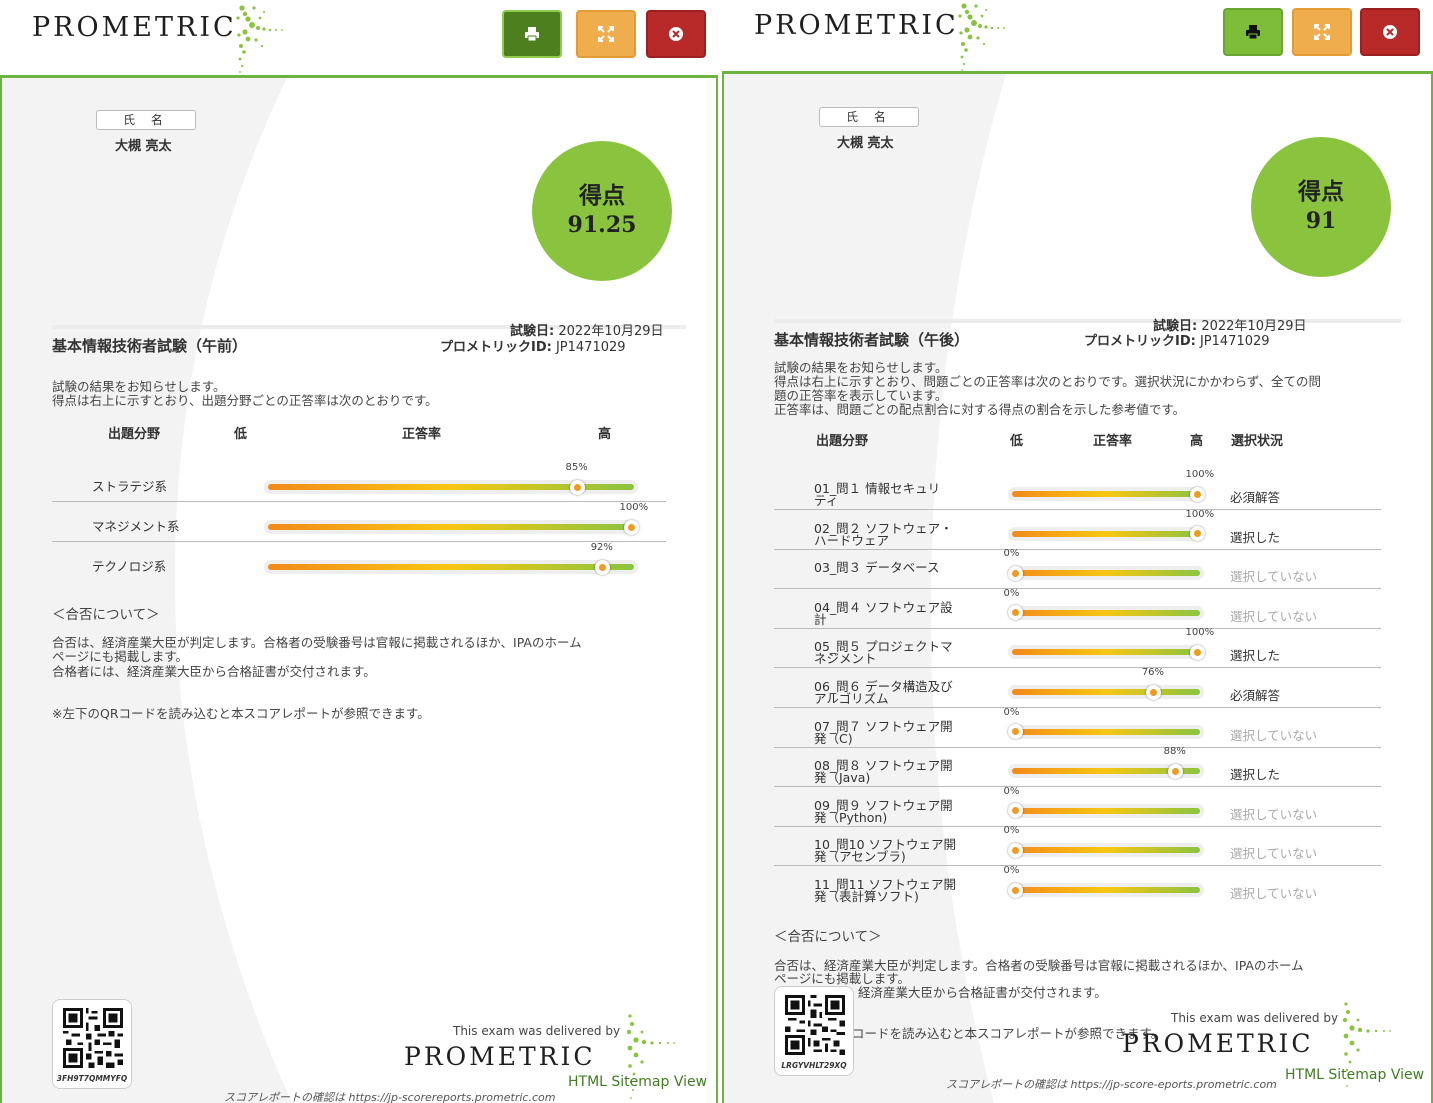 This screenshot has height=1103, width=1433. I want to click on print-icon, so click(532, 34).